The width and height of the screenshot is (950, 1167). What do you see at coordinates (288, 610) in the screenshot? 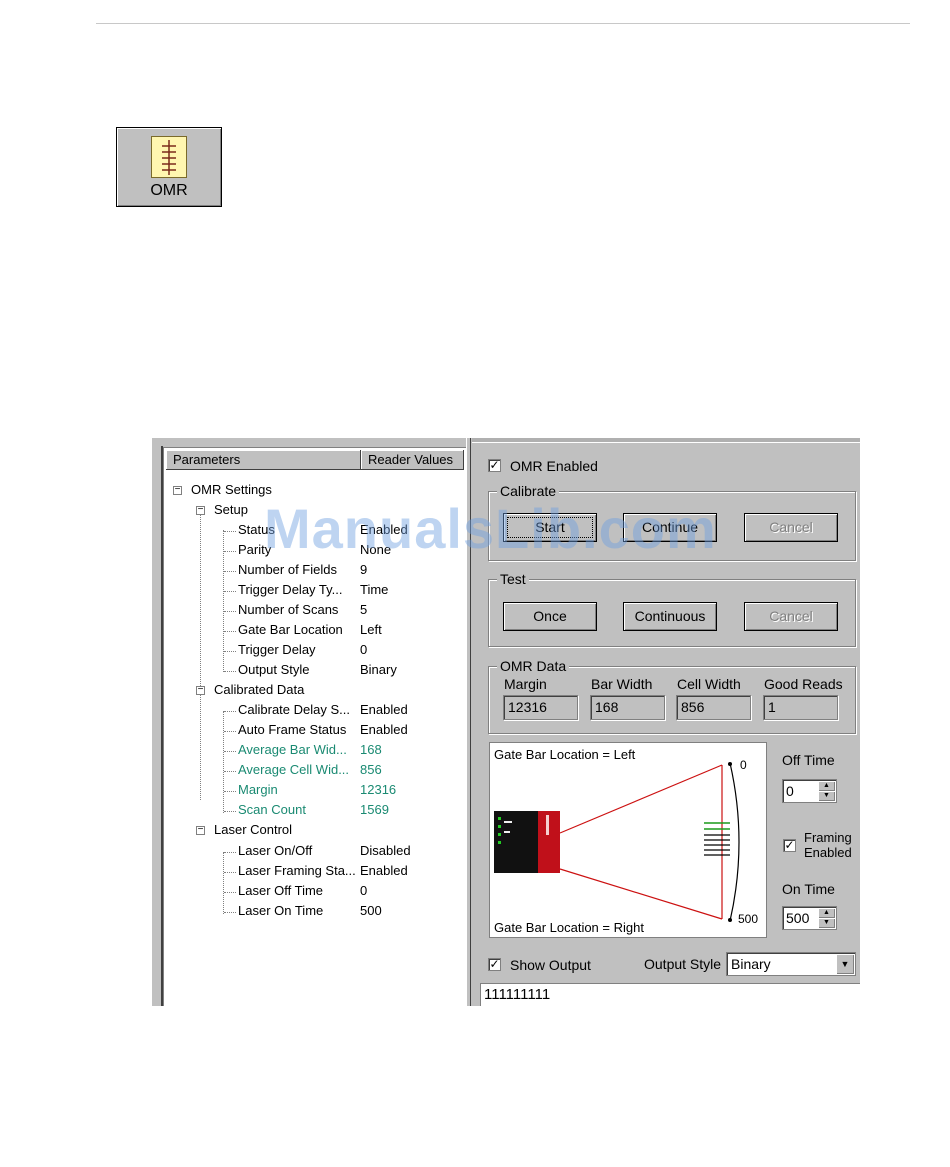
I see `param-name: Number of Scans` at bounding box center [288, 610].